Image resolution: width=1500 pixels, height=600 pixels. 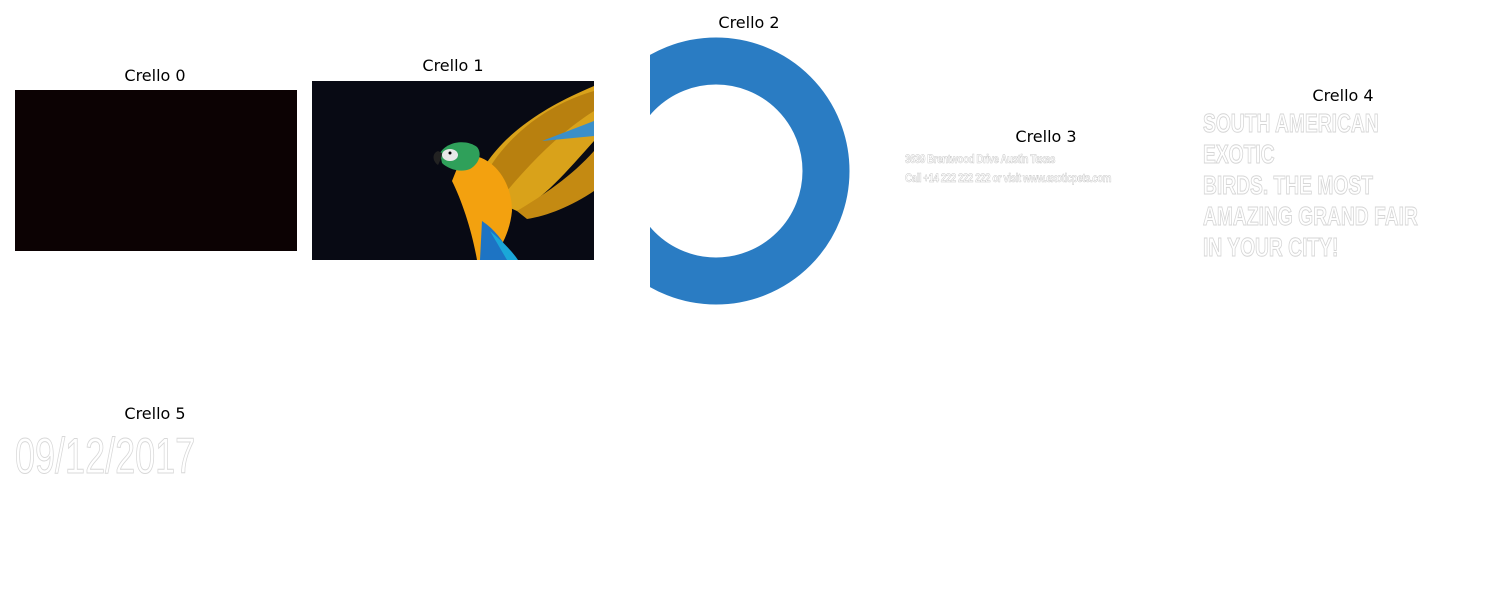 What do you see at coordinates (980, 159) in the screenshot?
I see `address-line: 3639 Brentwood Drive Austin Texas` at bounding box center [980, 159].